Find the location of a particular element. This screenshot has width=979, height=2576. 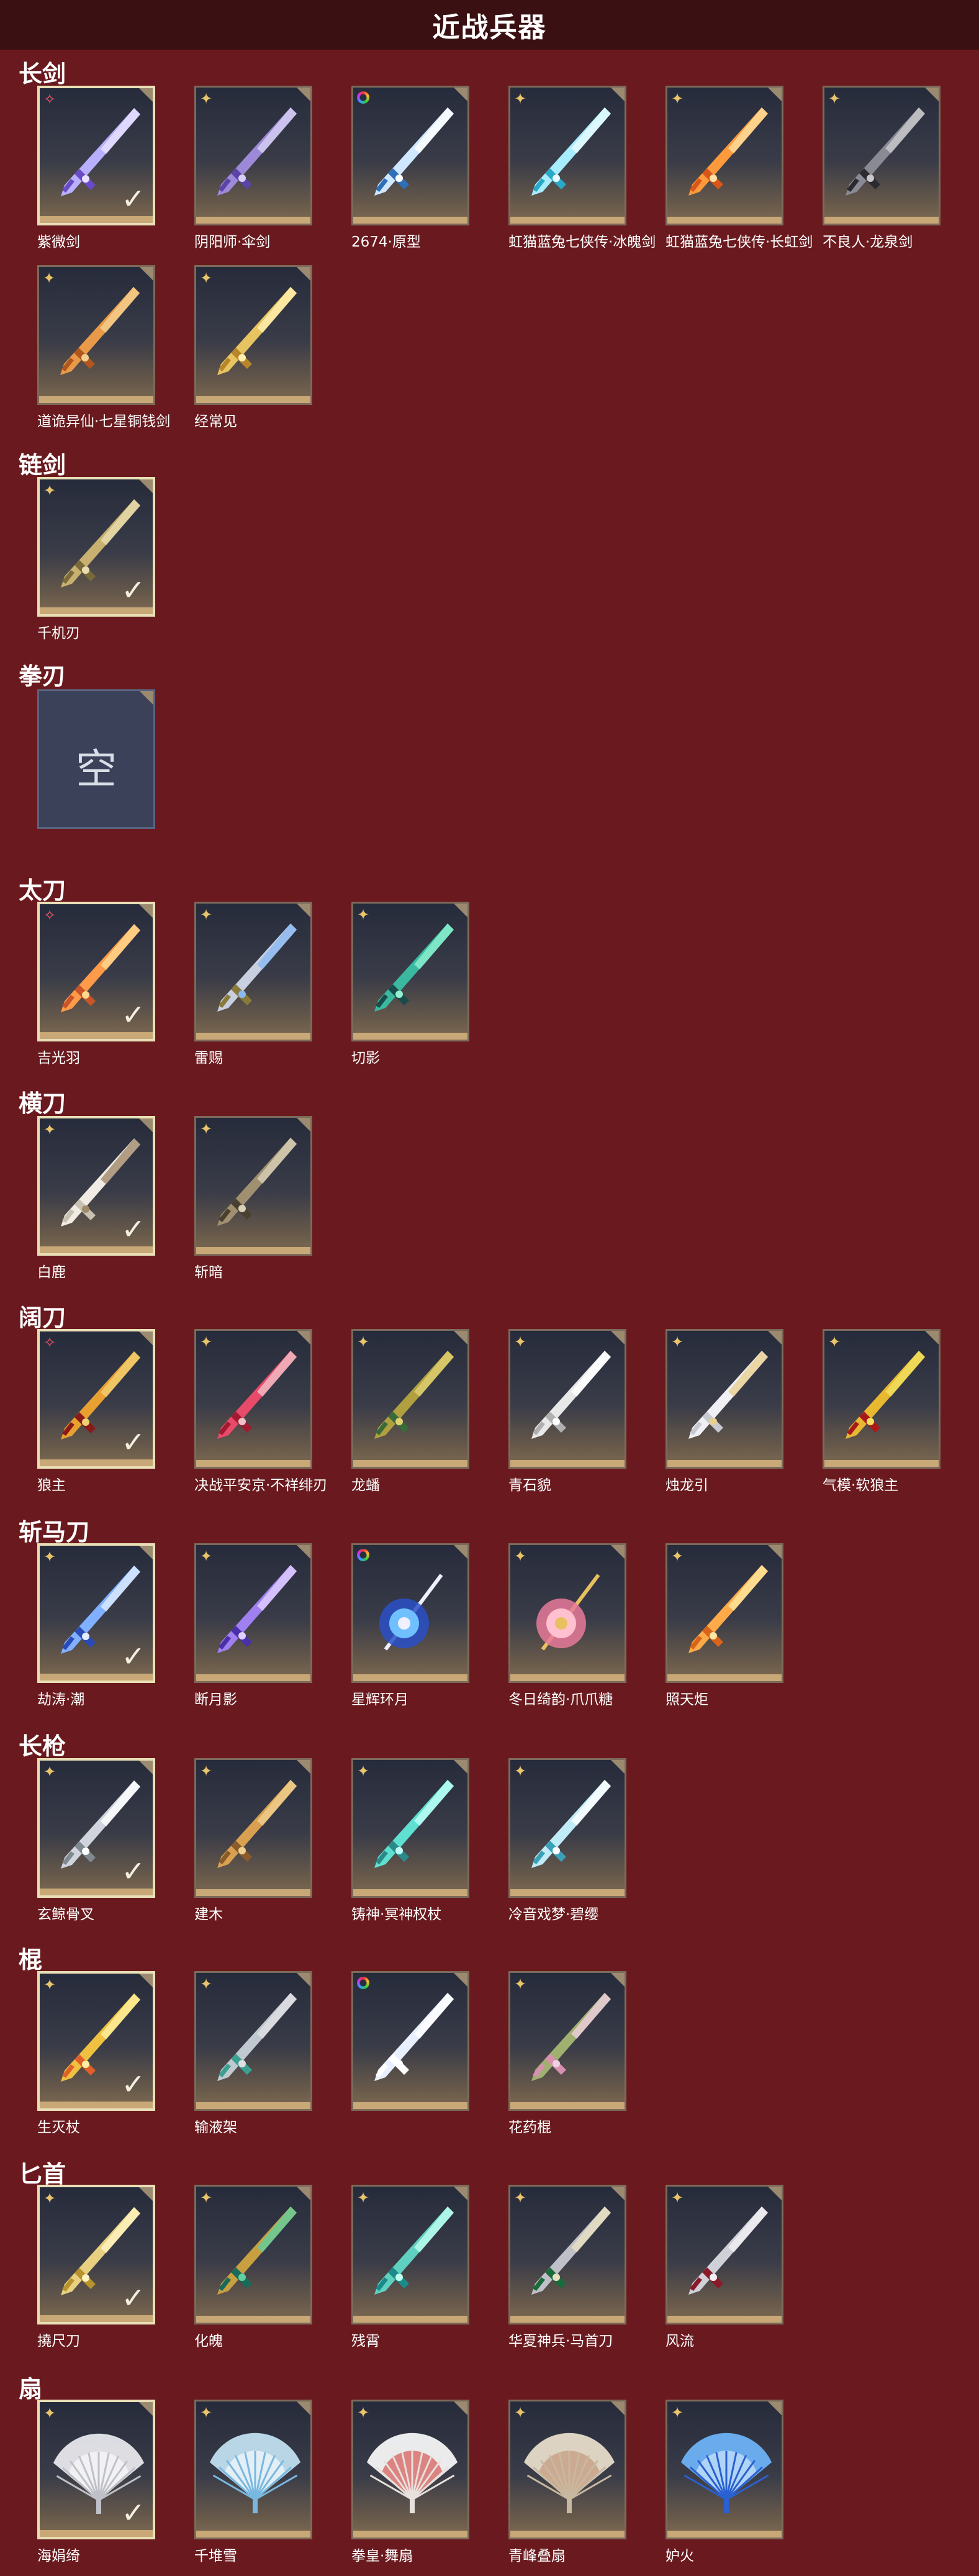

weapon-name: 气模·软狼主 is located at coordinates (861, 1485).